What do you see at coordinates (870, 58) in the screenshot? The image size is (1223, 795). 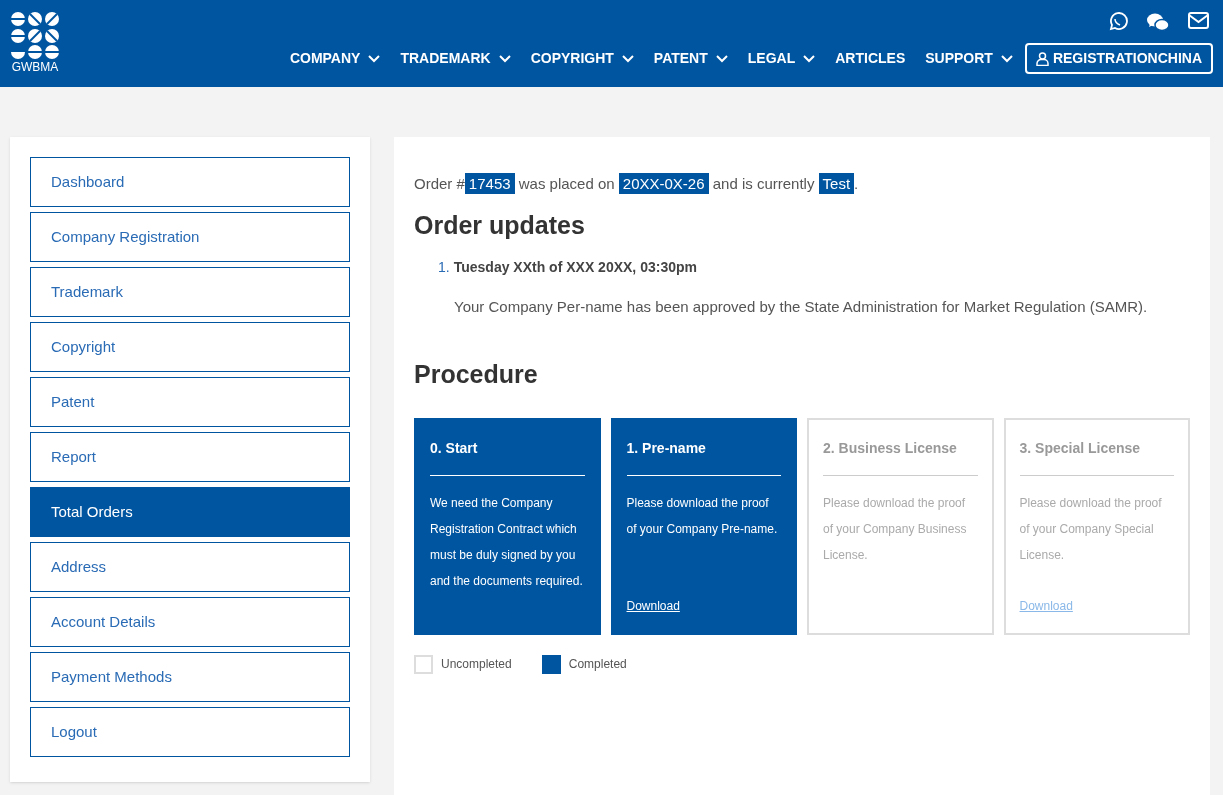 I see `nav-link: ARTICLES` at bounding box center [870, 58].